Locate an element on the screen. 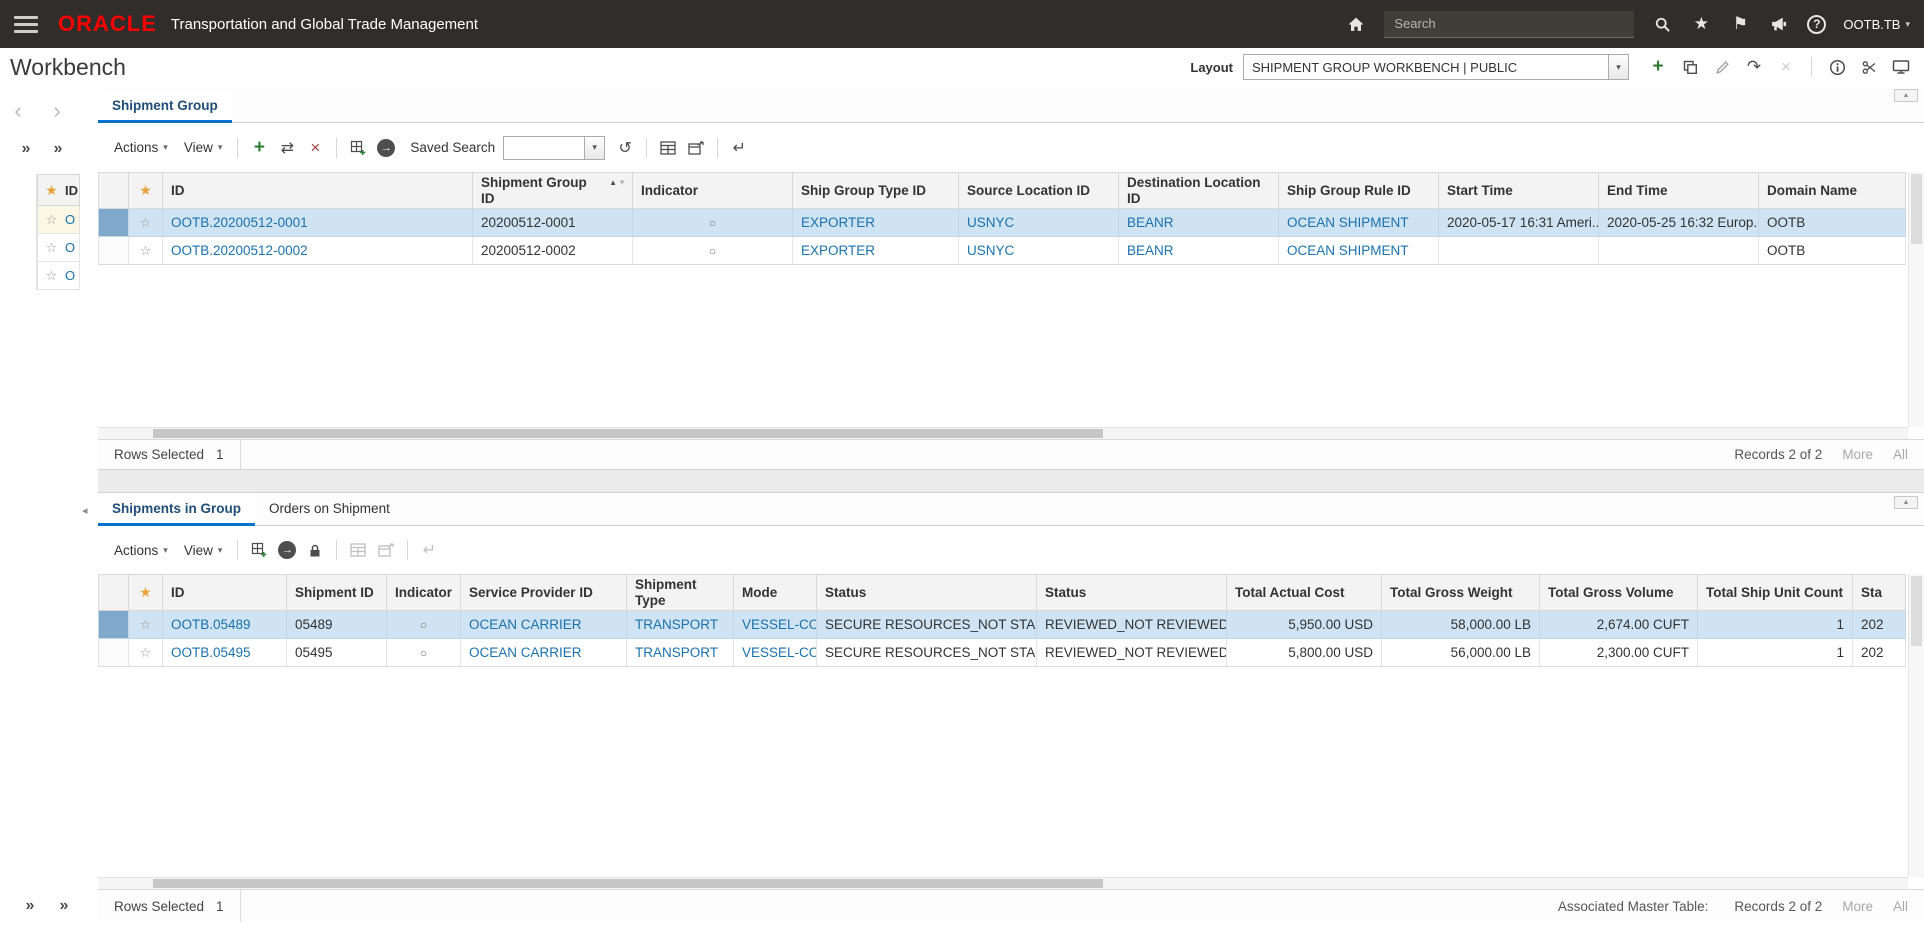  delete-record-button: × is located at coordinates (315, 148).